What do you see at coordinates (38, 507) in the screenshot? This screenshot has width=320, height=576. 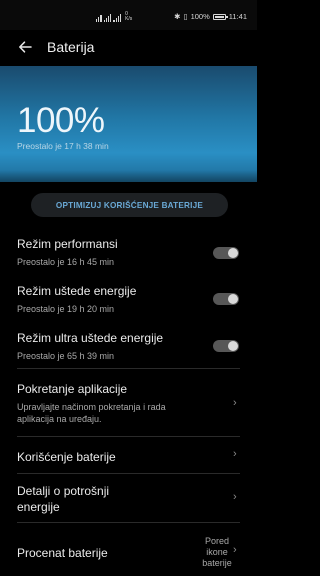 I see `menu-title: energije` at bounding box center [38, 507].